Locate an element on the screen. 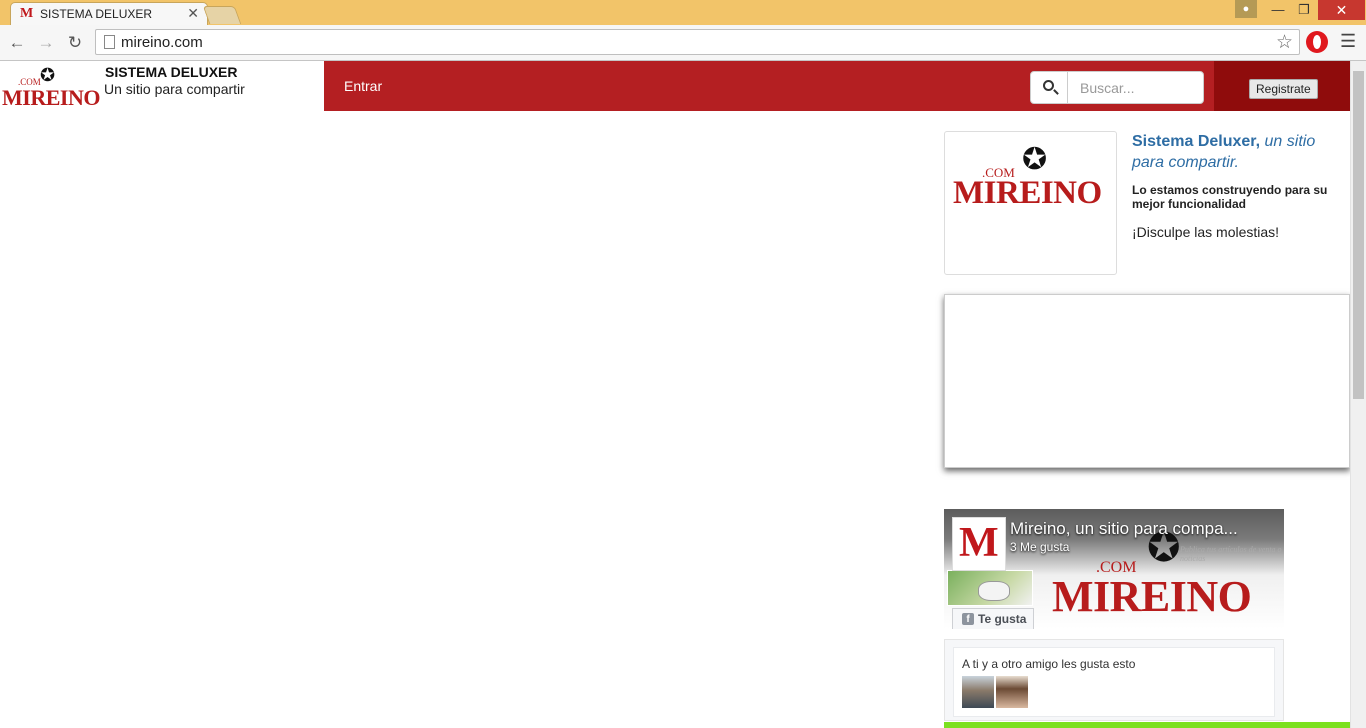 This screenshot has width=1366, height=728. friends-like-text: A ti y a otro amigo les gusta esto is located at coordinates (1049, 664).